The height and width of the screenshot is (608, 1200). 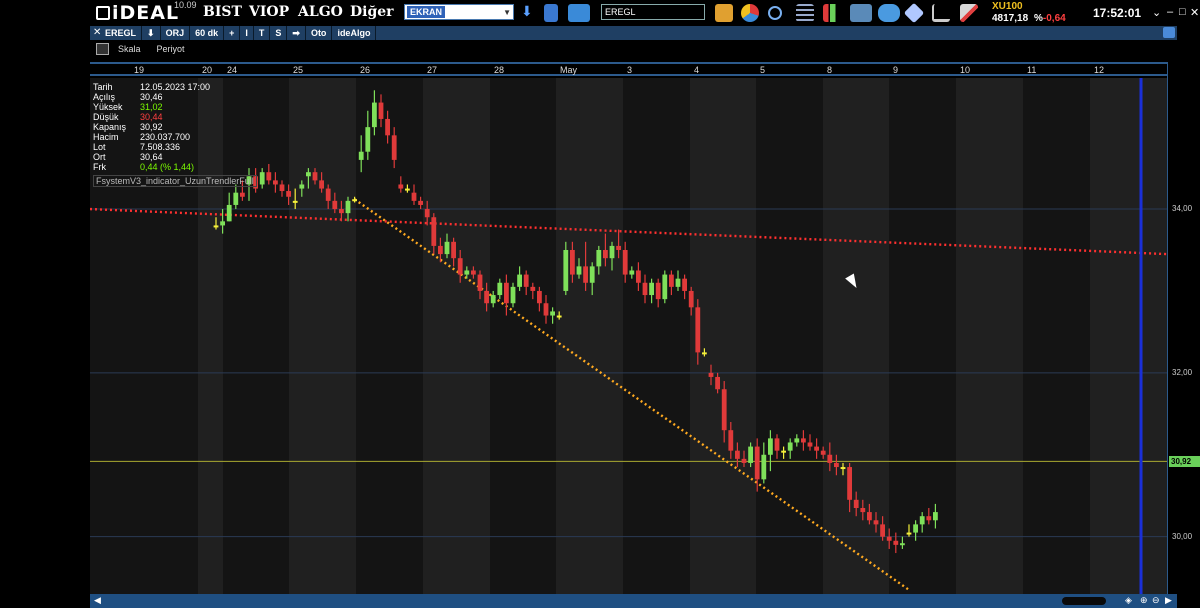 I want to click on date-tick-label: 11, so click(x=1032, y=70).